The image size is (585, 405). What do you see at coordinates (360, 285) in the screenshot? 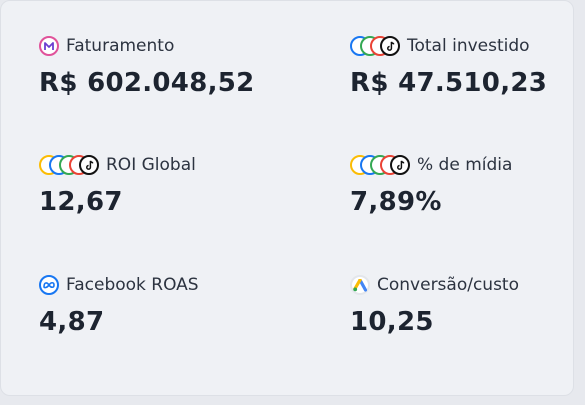
I see `google-ads-icon` at bounding box center [360, 285].